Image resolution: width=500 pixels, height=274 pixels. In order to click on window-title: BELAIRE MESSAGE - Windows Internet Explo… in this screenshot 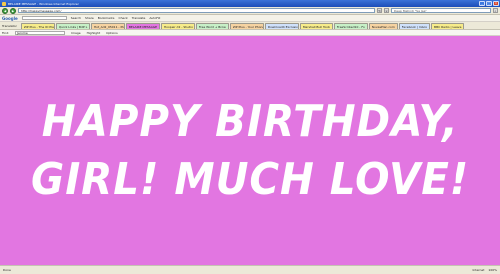, I will do `click(43, 3)`.